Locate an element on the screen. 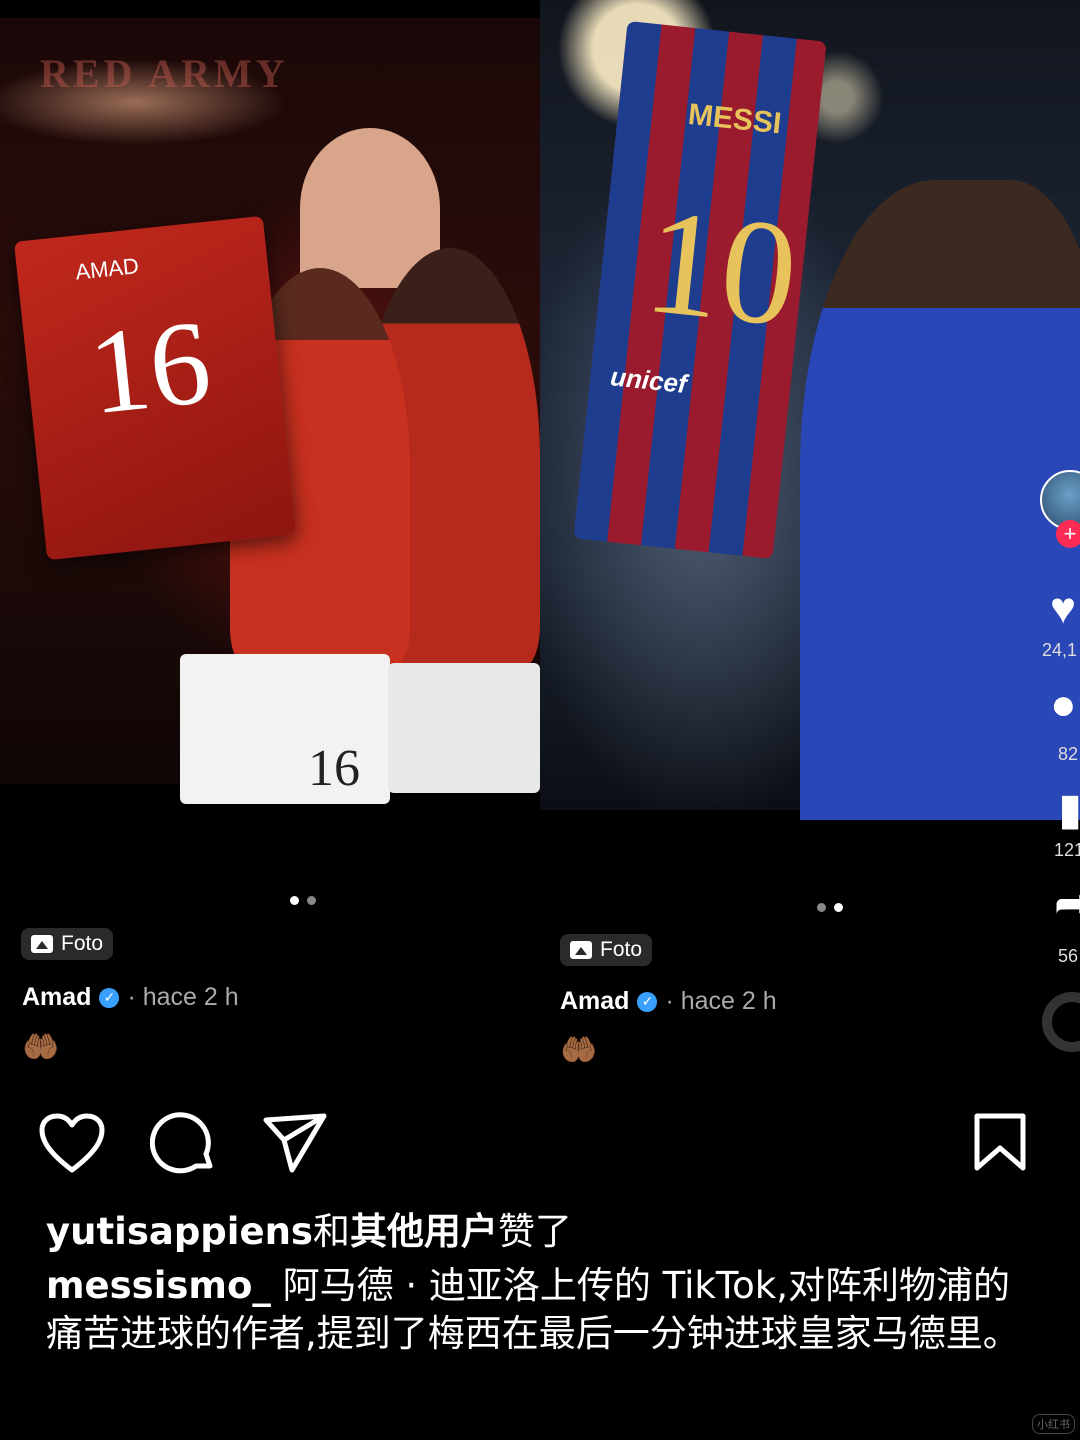  bookmark-icon is located at coordinates (1000, 1142).